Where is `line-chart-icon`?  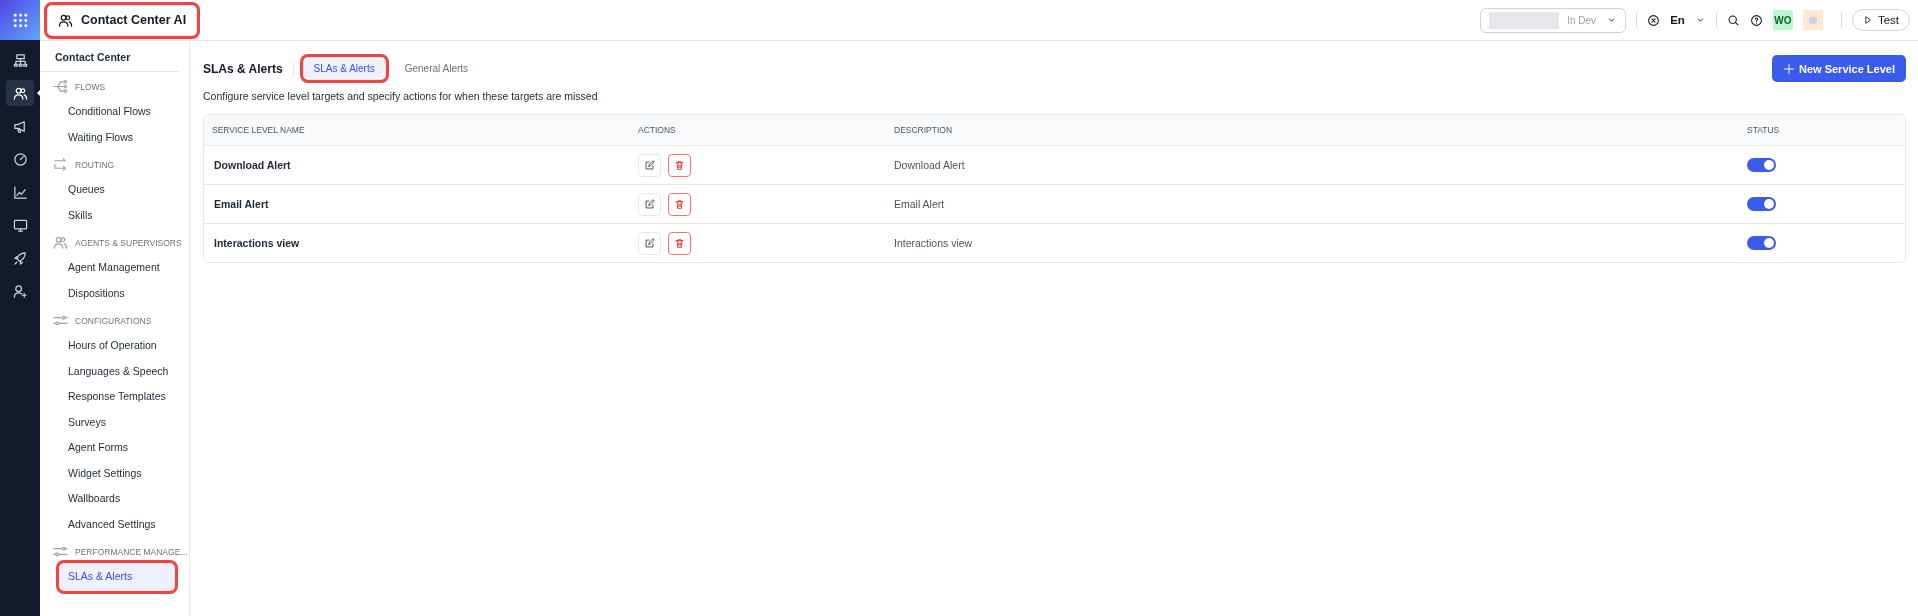
line-chart-icon is located at coordinates (20, 192).